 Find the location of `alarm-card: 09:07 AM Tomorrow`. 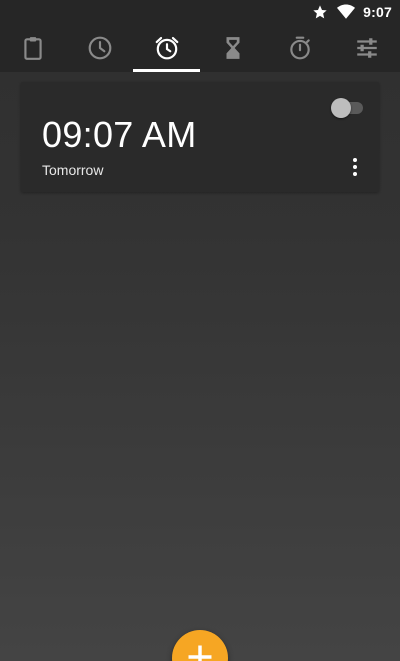

alarm-card: 09:07 AM Tomorrow is located at coordinates (200, 137).